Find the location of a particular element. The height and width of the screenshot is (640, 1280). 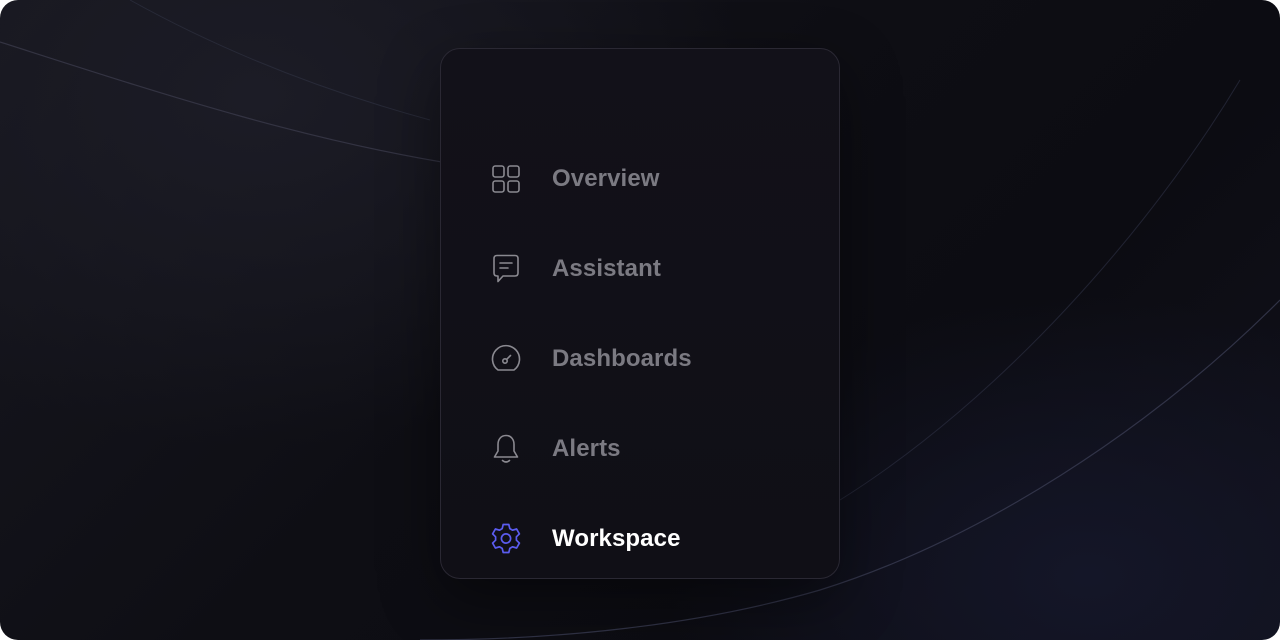

chat-icon is located at coordinates (506, 269).